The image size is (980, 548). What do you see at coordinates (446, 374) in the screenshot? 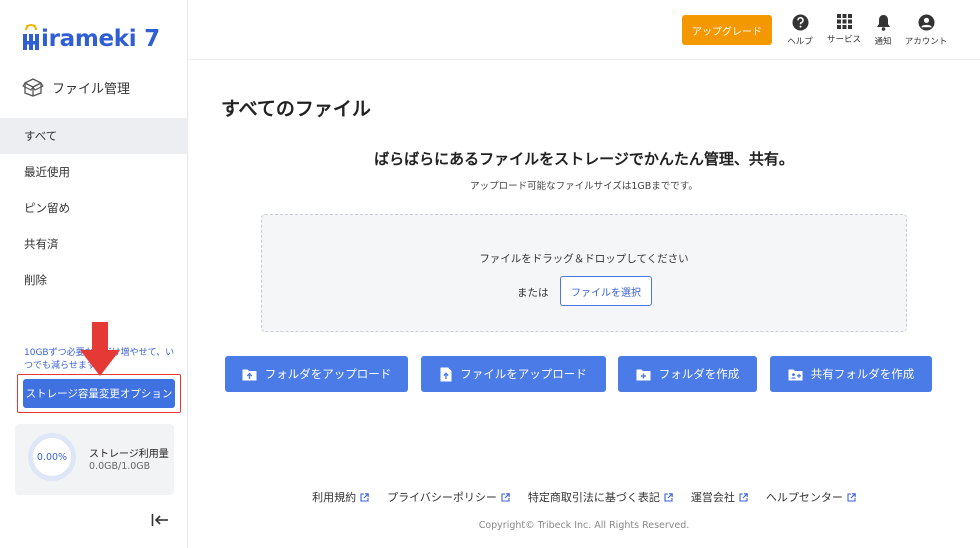
I see `file-upload-icon` at bounding box center [446, 374].